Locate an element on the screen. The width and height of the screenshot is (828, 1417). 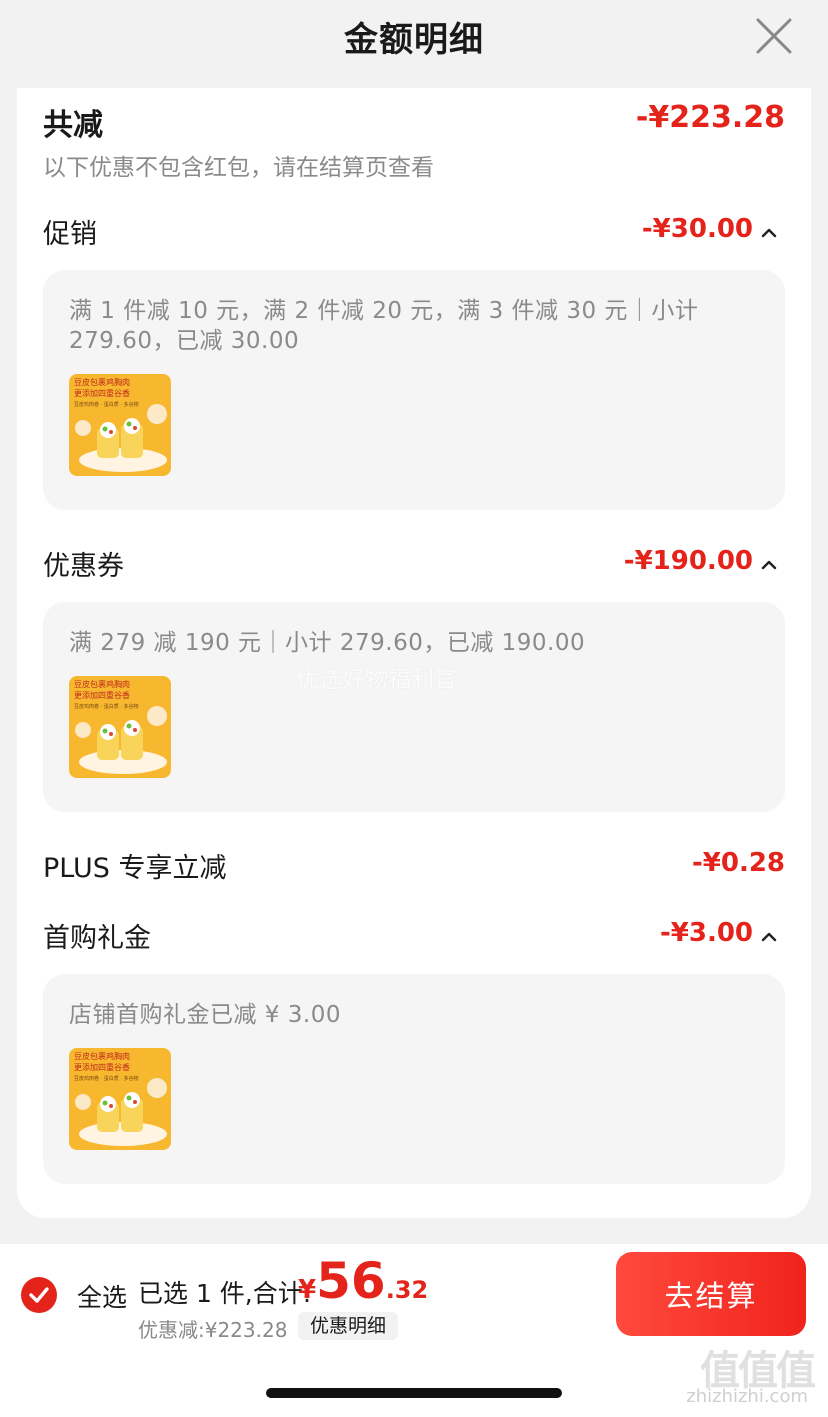
discount-summary: 优惠减:¥223.28 is located at coordinates (213, 1330).